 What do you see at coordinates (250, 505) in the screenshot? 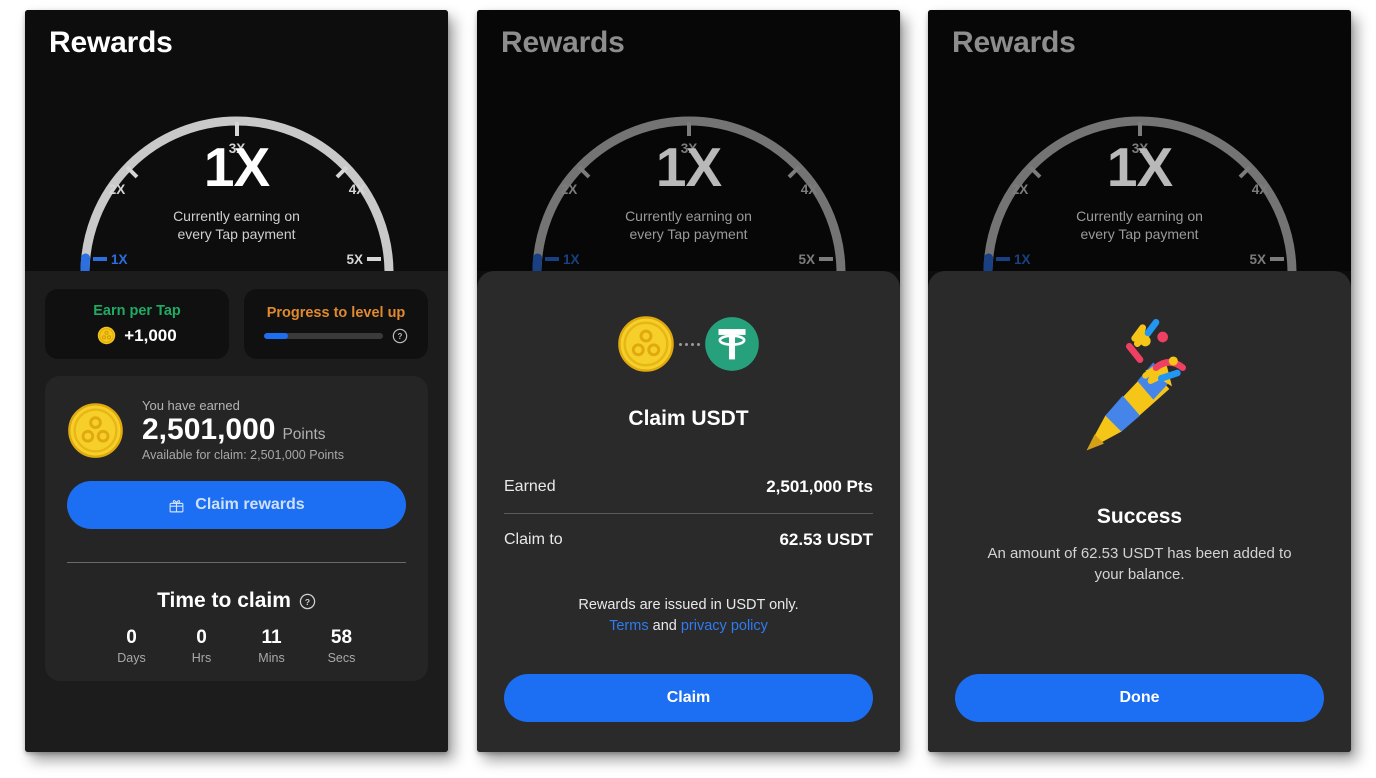
I see `claim-rewards-label: Claim rewards` at bounding box center [250, 505].